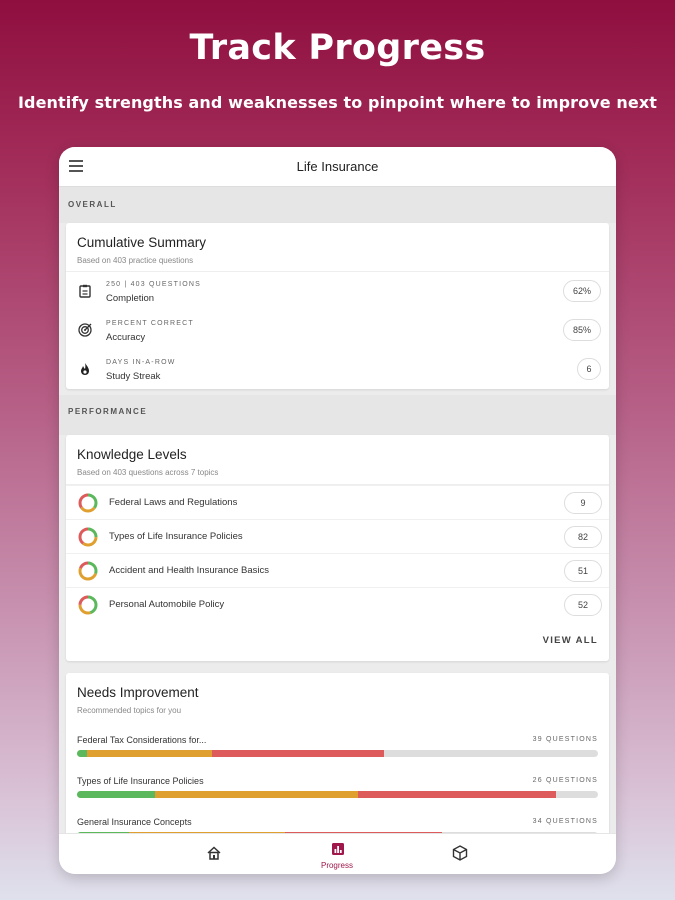  Describe the element at coordinates (337, 369) in the screenshot. I see `stat-row-streak: DAYS IN-A-ROW Study Streak 6` at that location.